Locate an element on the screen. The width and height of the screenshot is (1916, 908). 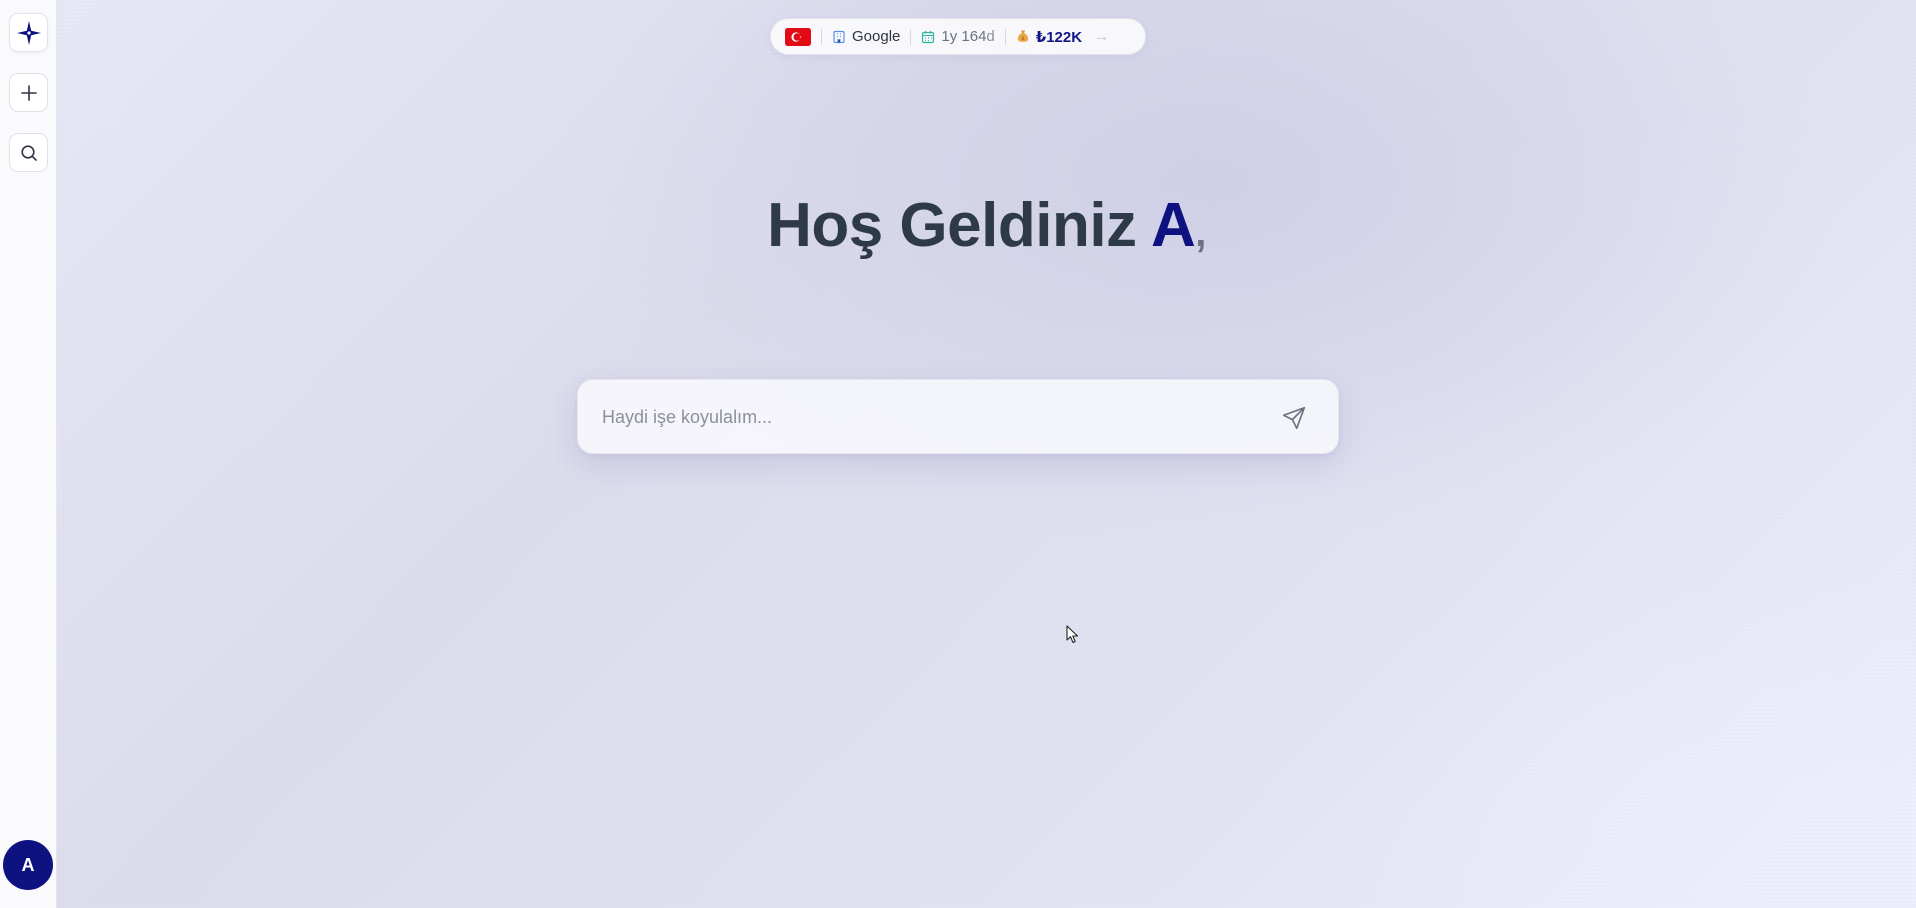
sparkle-star-logo-icon is located at coordinates (28, 32).